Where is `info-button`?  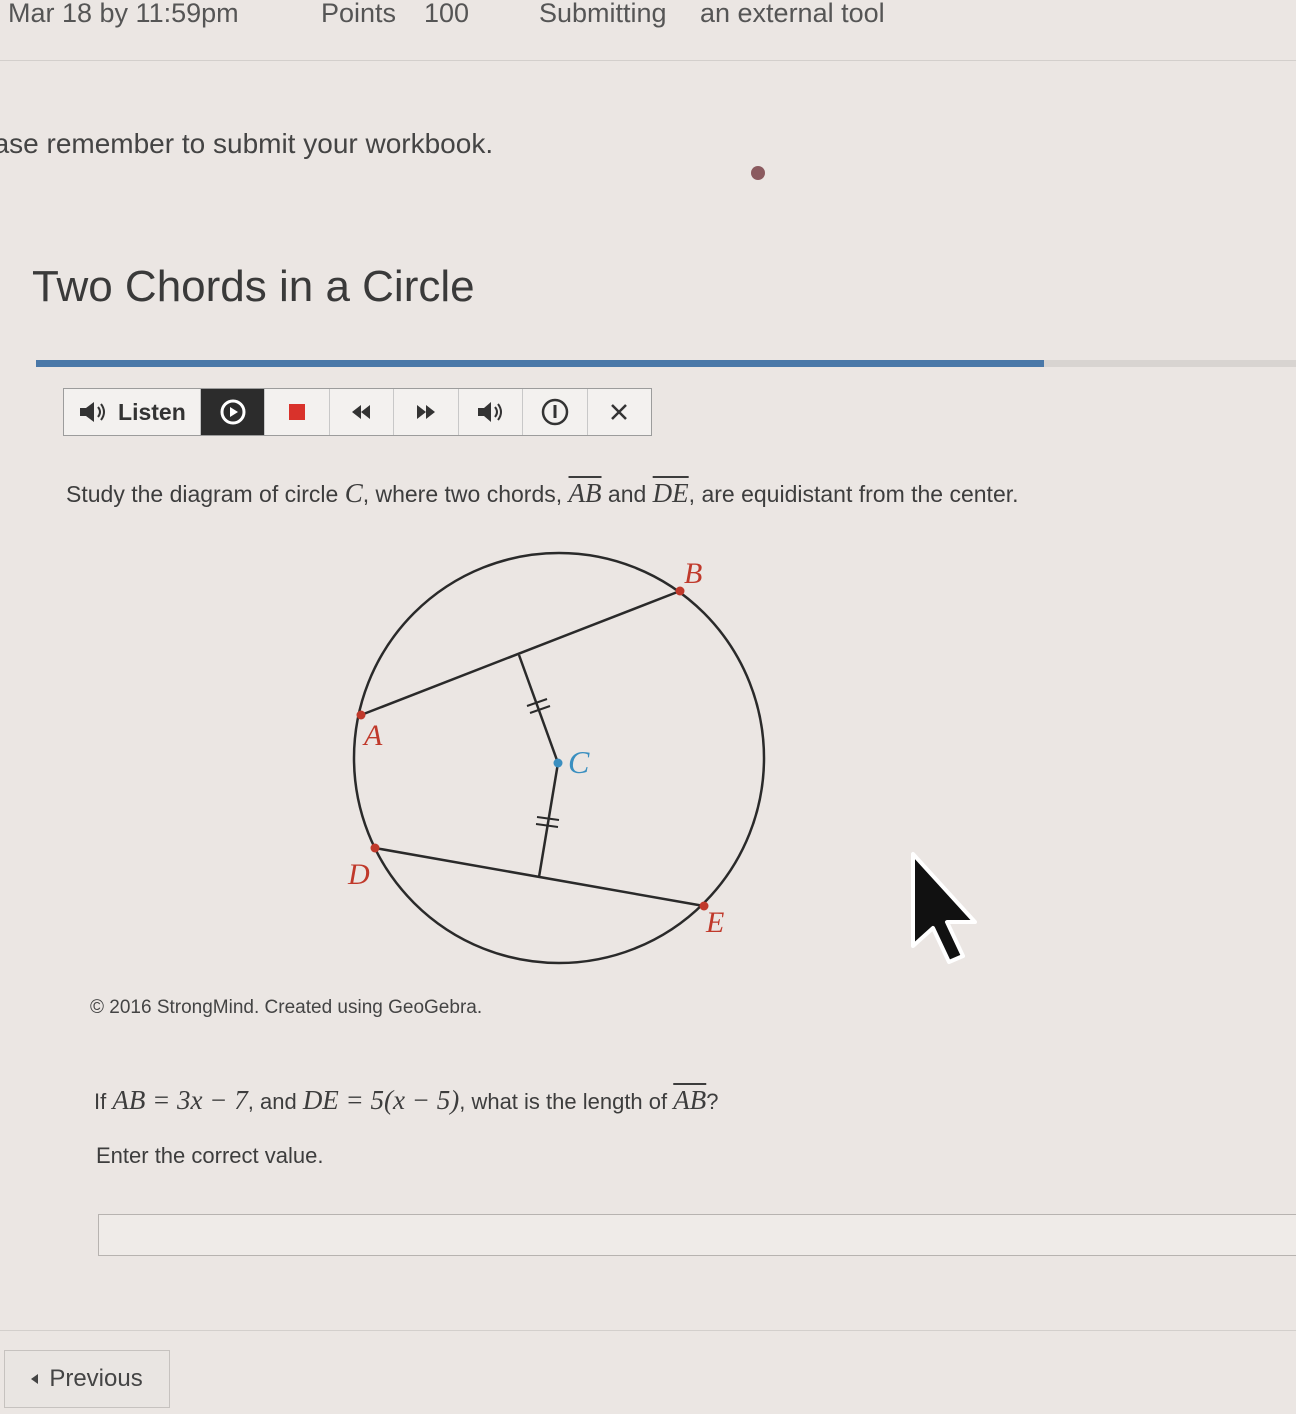
info-button is located at coordinates (555, 412).